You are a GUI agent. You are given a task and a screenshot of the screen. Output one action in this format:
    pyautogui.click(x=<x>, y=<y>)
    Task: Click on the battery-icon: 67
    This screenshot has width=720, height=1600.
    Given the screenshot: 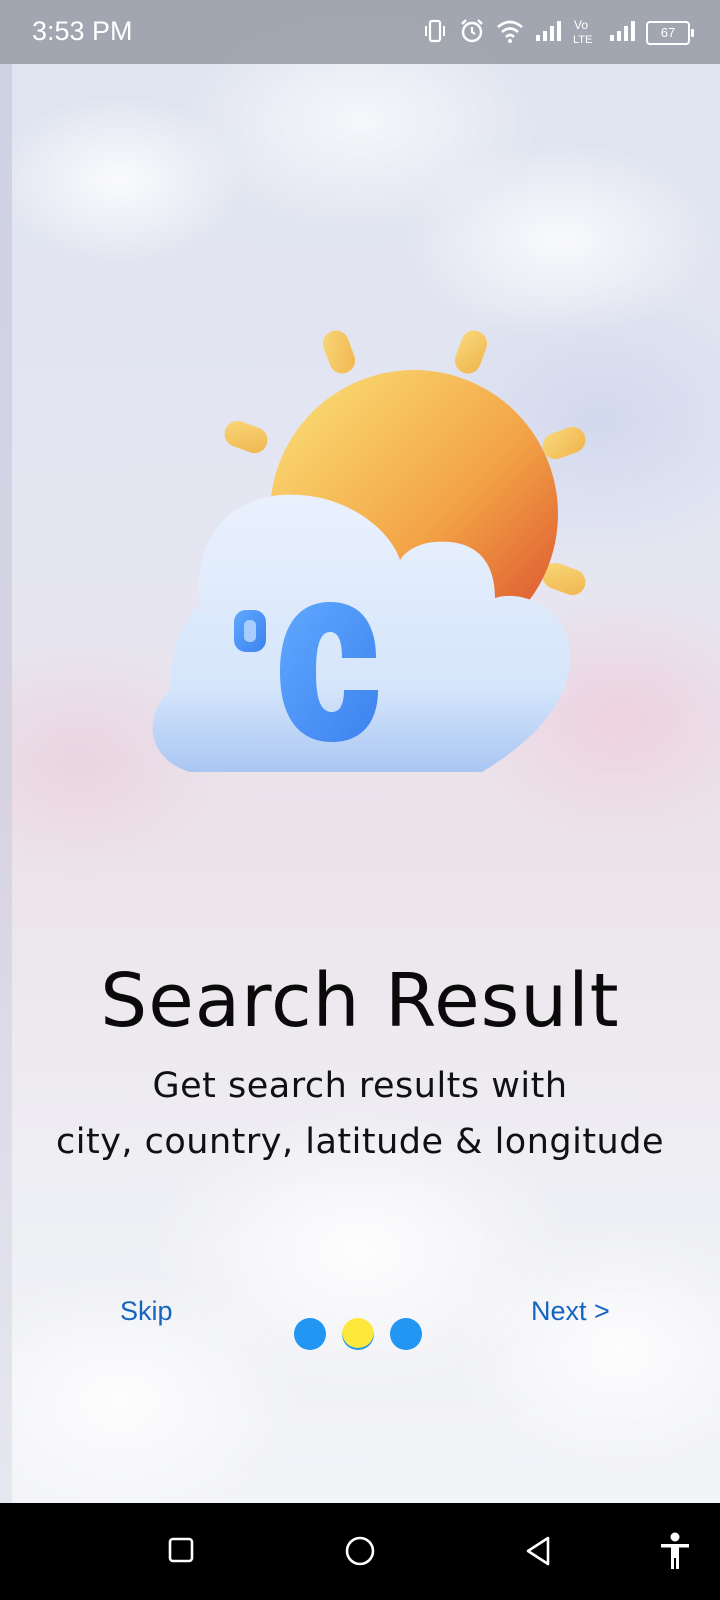 What is the action you would take?
    pyautogui.click(x=670, y=33)
    